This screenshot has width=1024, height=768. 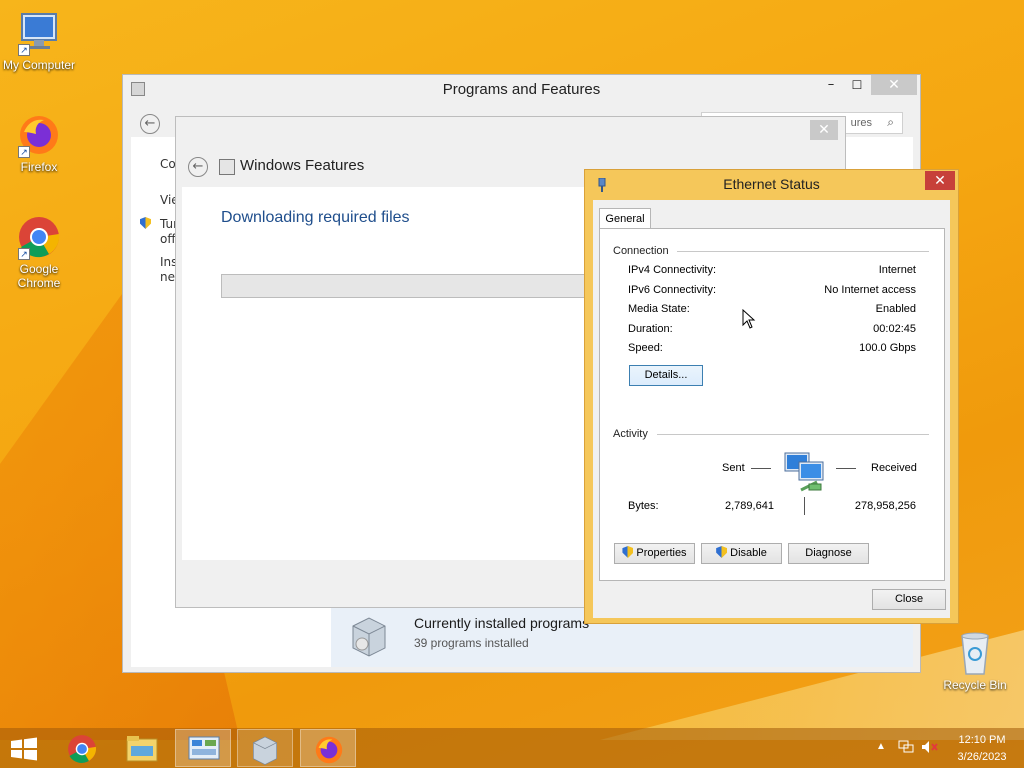 I want to click on bytes-sent-value: 2,789,641, so click(x=749, y=506).